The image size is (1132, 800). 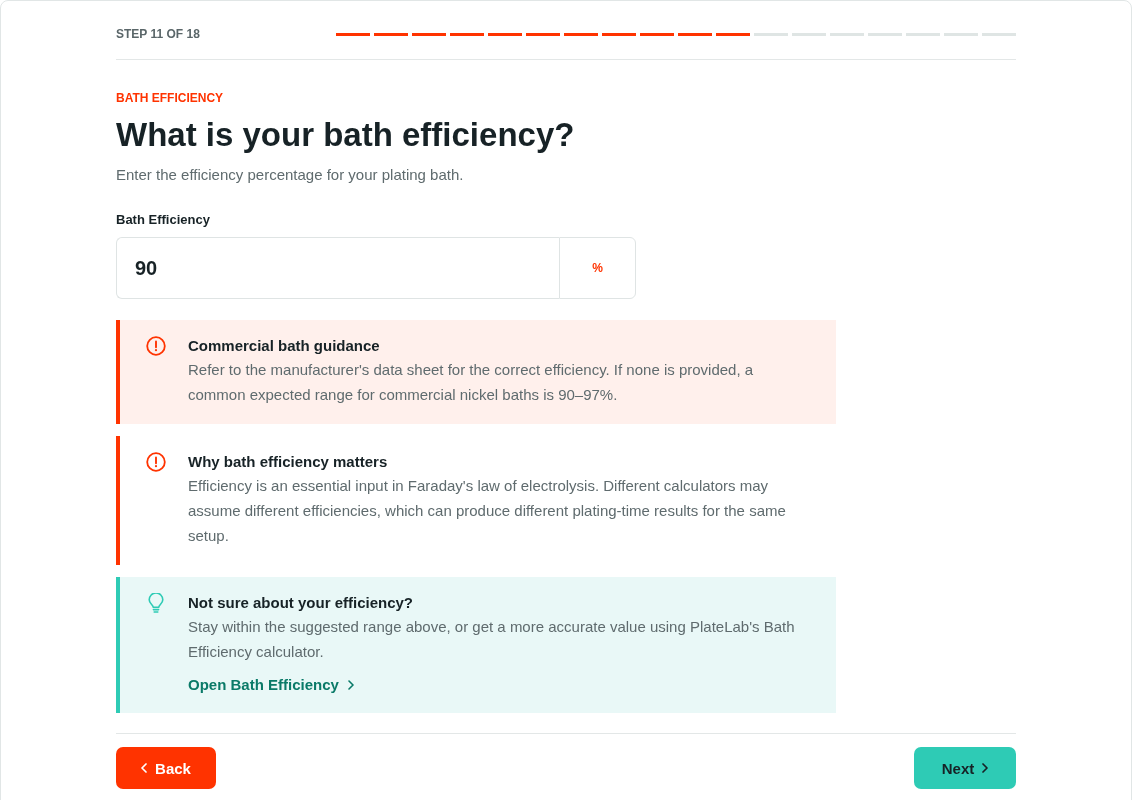 I want to click on next-button: Next, so click(x=965, y=768).